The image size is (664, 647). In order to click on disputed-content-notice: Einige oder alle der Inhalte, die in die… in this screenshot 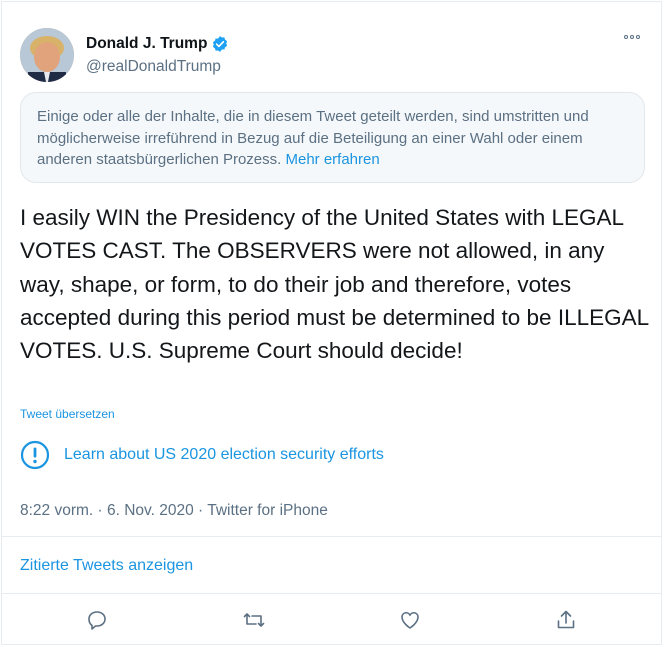, I will do `click(332, 137)`.